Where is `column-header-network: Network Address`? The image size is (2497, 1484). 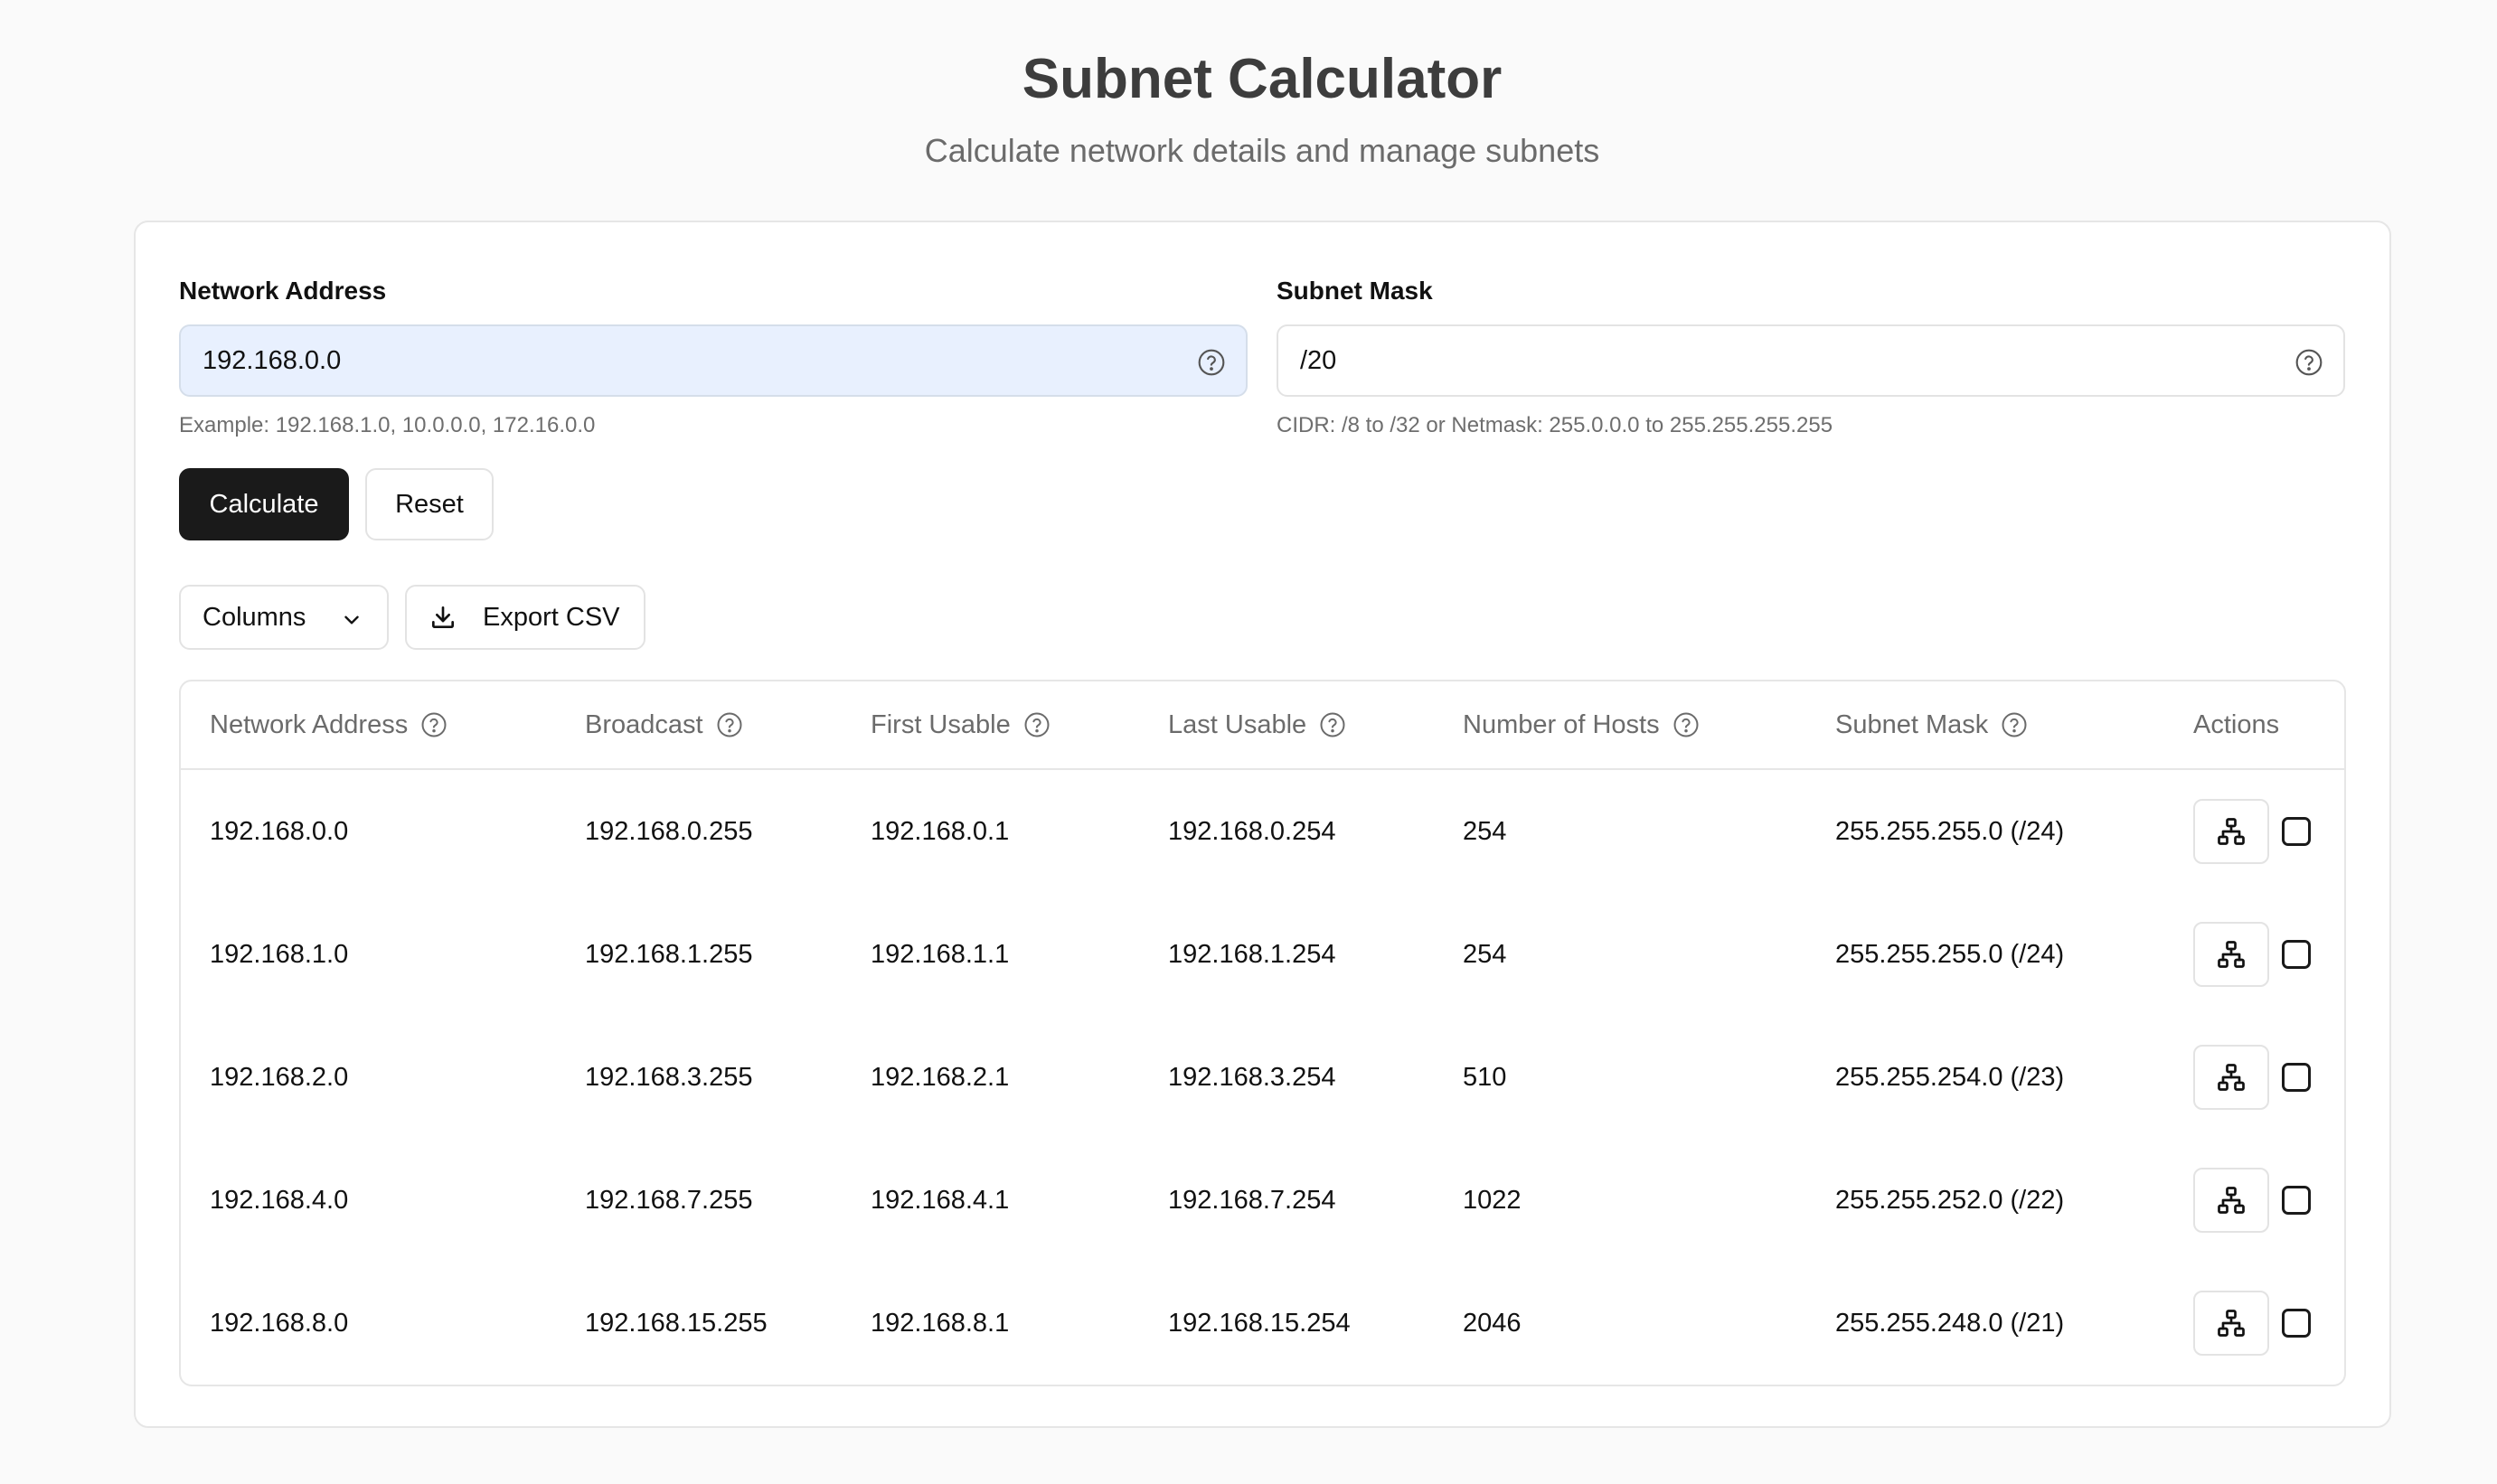
column-header-network: Network Address is located at coordinates (329, 724).